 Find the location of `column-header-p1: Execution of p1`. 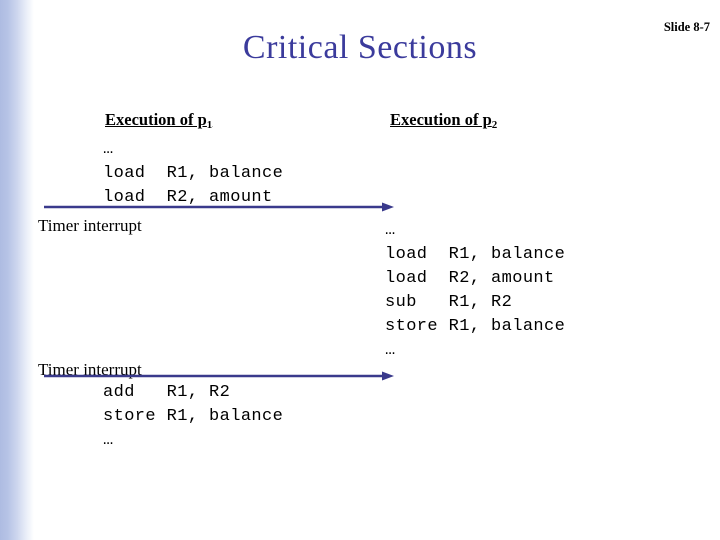

column-header-p1: Execution of p1 is located at coordinates (159, 120).